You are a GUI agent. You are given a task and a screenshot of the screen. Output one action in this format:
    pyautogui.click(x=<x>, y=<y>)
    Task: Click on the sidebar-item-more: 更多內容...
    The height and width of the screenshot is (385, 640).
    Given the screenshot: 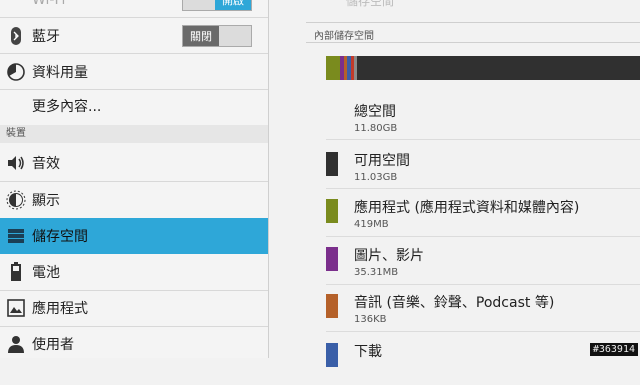 What is the action you would take?
    pyautogui.click(x=134, y=106)
    